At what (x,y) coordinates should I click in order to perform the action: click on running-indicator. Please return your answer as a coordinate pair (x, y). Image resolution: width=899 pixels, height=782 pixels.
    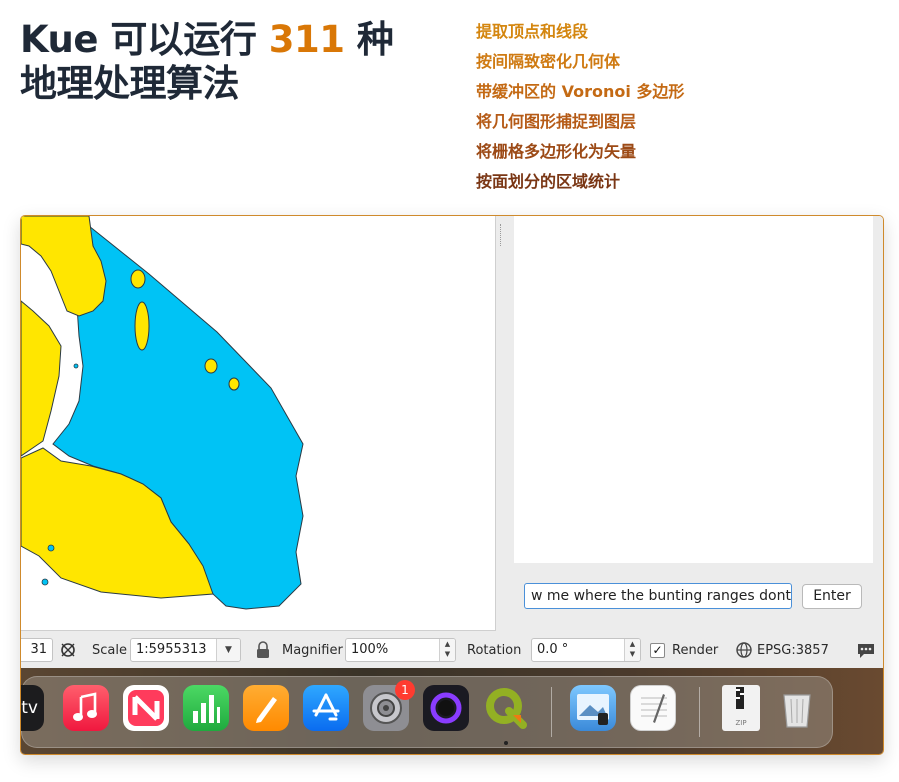
    Looking at the image, I should click on (506, 743).